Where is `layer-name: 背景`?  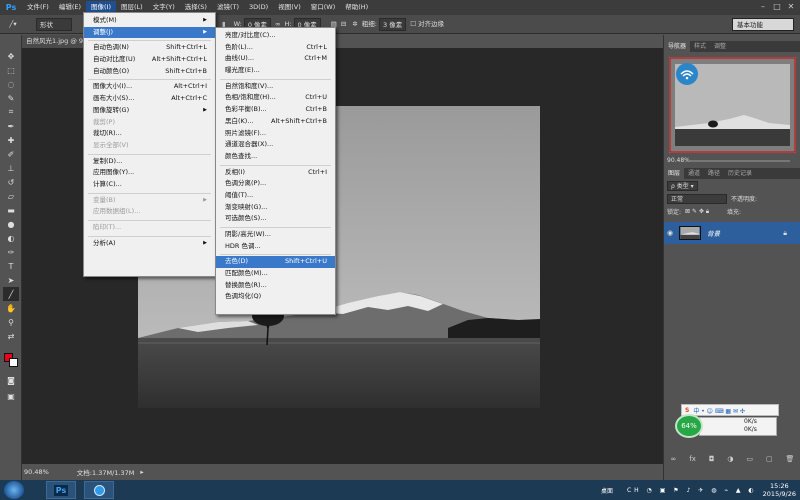 layer-name: 背景 is located at coordinates (713, 233).